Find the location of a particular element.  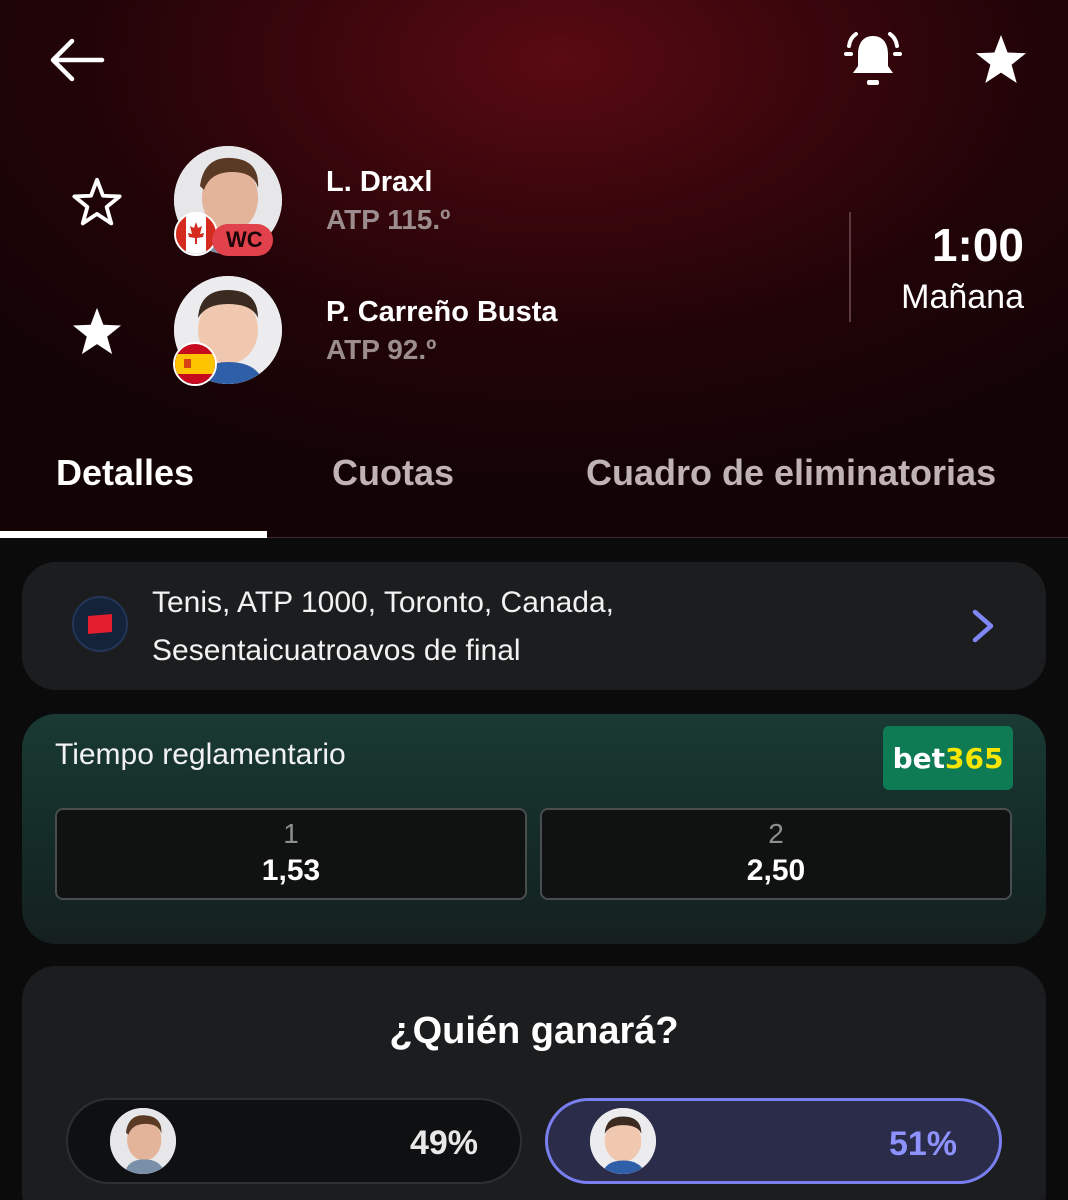

tab-bar: Detalles Cuotas Cuadro de eliminatorias is located at coordinates (534, 489).